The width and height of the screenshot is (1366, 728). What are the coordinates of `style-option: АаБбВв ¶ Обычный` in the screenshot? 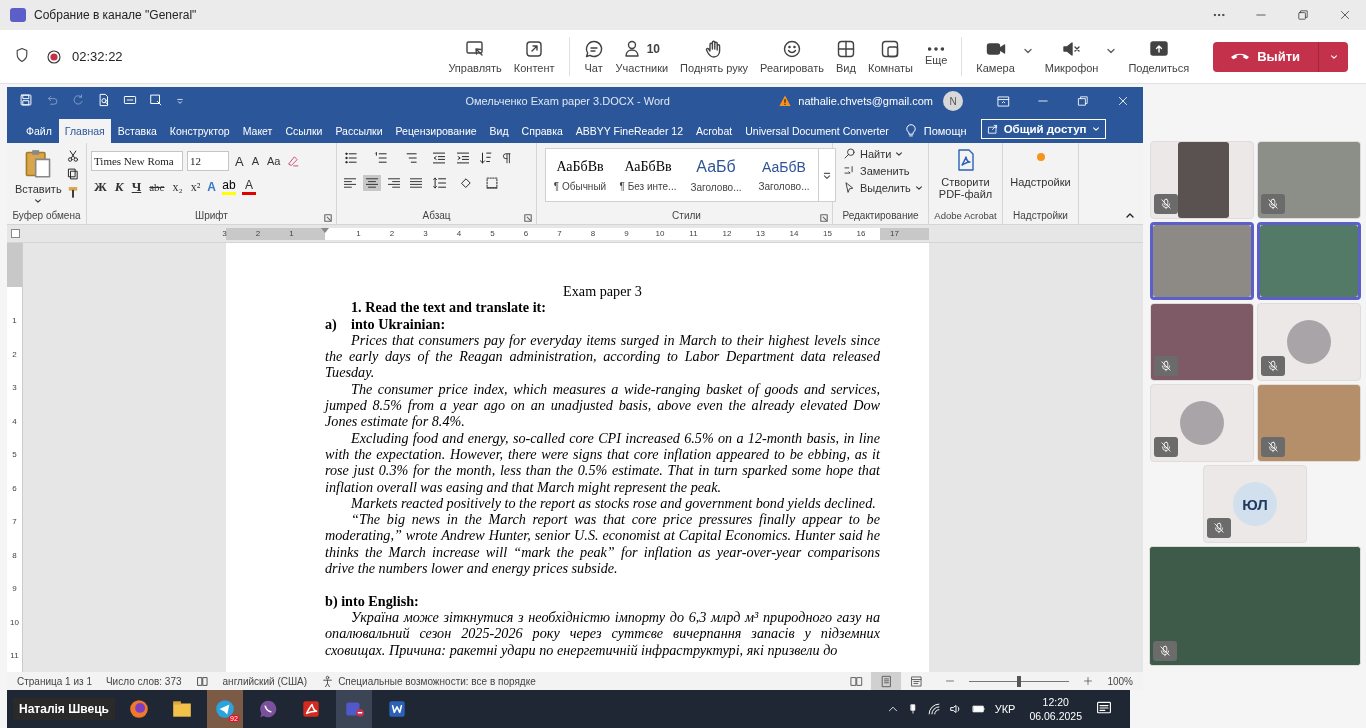 It's located at (580, 175).